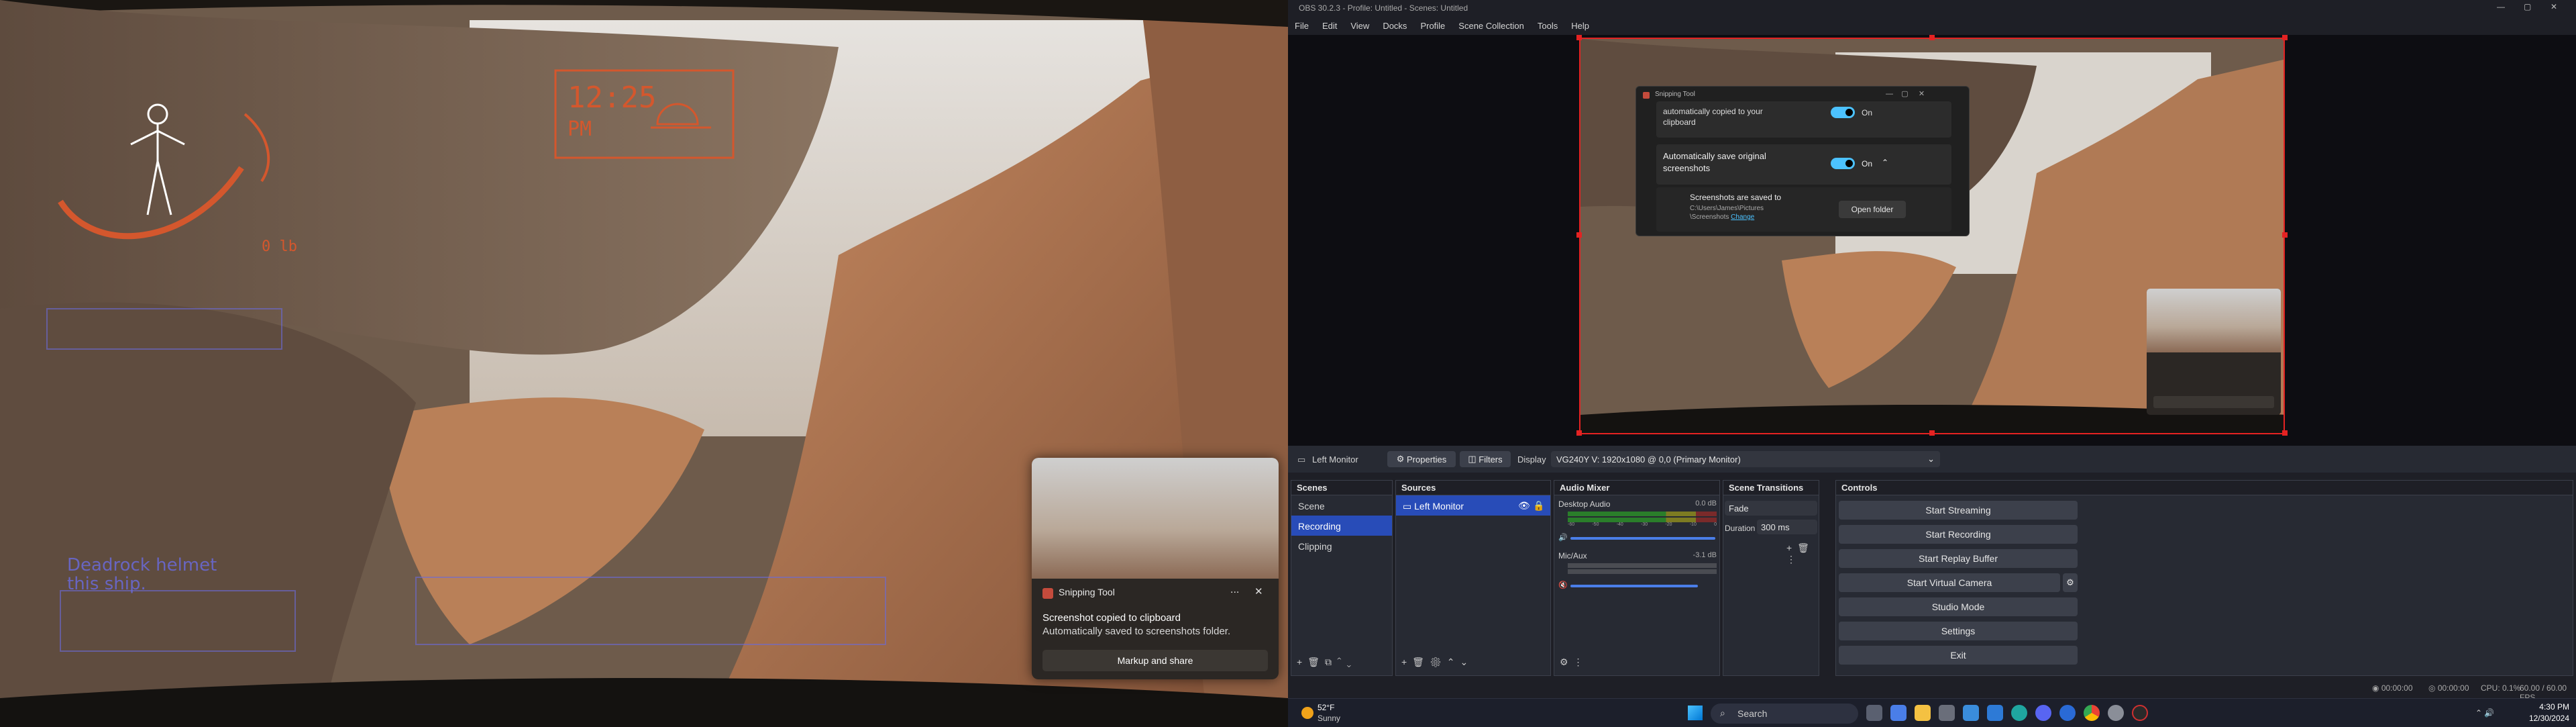 This screenshot has height=727, width=2576. What do you see at coordinates (1491, 26) in the screenshot?
I see `menu-scene-collection: Scene Collection` at bounding box center [1491, 26].